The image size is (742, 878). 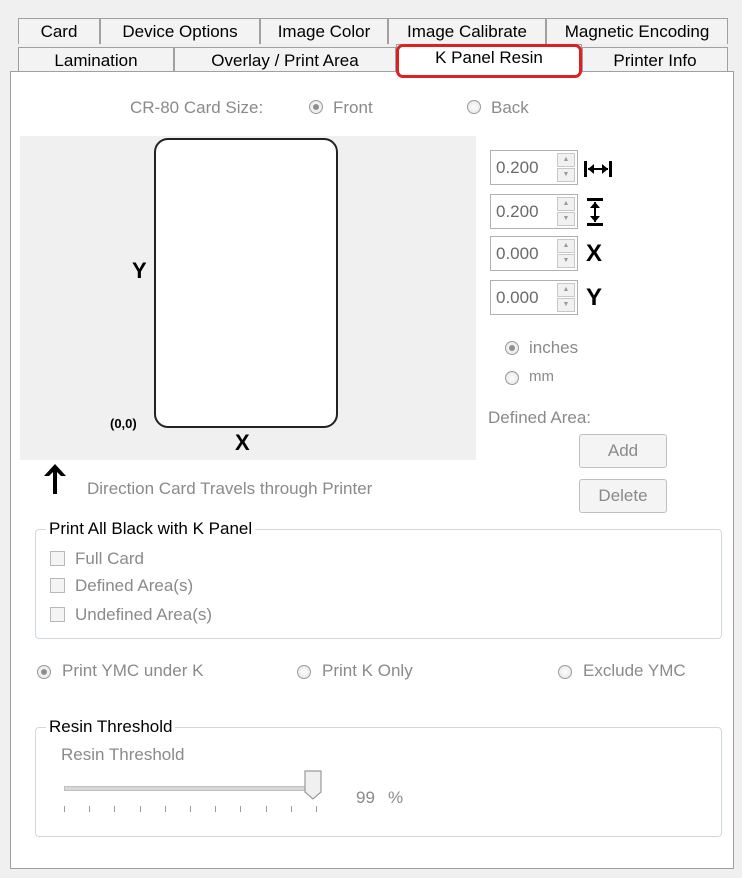 What do you see at coordinates (313, 785) in the screenshot?
I see `slider-thumb` at bounding box center [313, 785].